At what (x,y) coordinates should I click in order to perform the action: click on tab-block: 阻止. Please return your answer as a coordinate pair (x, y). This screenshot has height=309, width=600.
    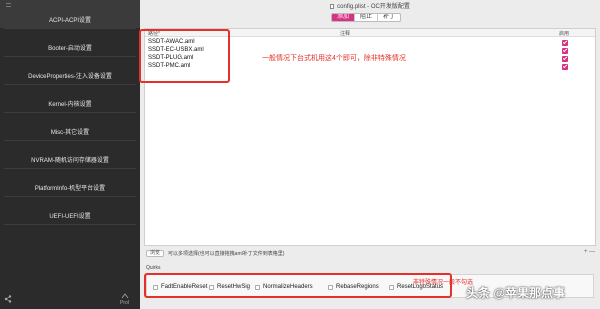
    Looking at the image, I should click on (367, 17).